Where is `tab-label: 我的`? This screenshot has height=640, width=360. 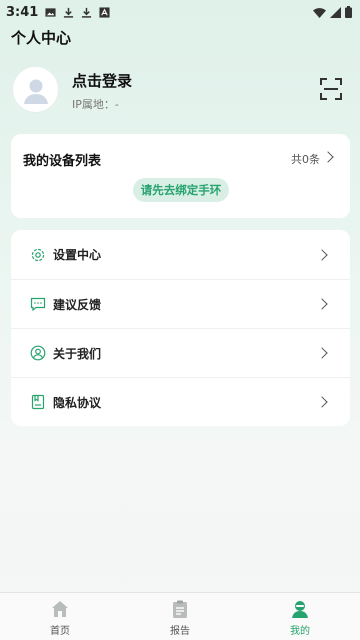 tab-label: 我的 is located at coordinates (300, 631).